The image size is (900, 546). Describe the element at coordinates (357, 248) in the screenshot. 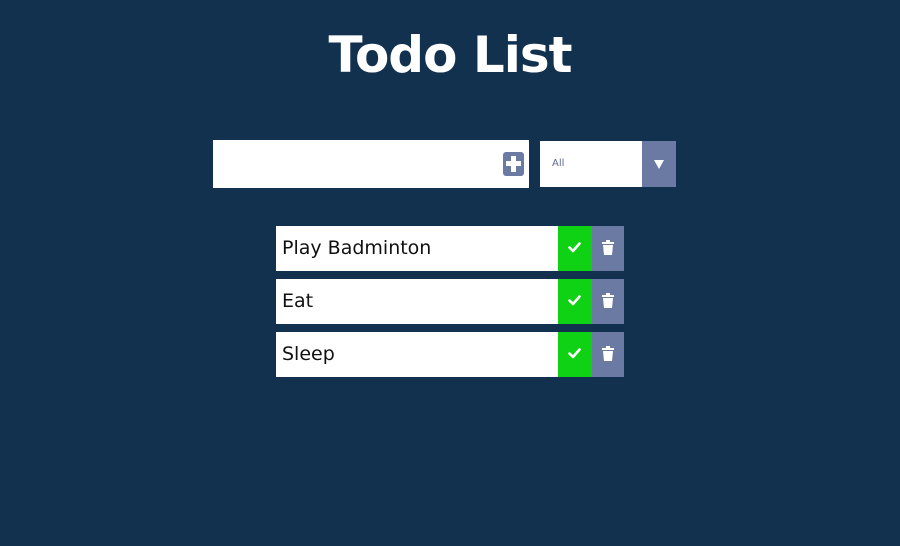

I see `todo-text: Play Badminton` at that location.